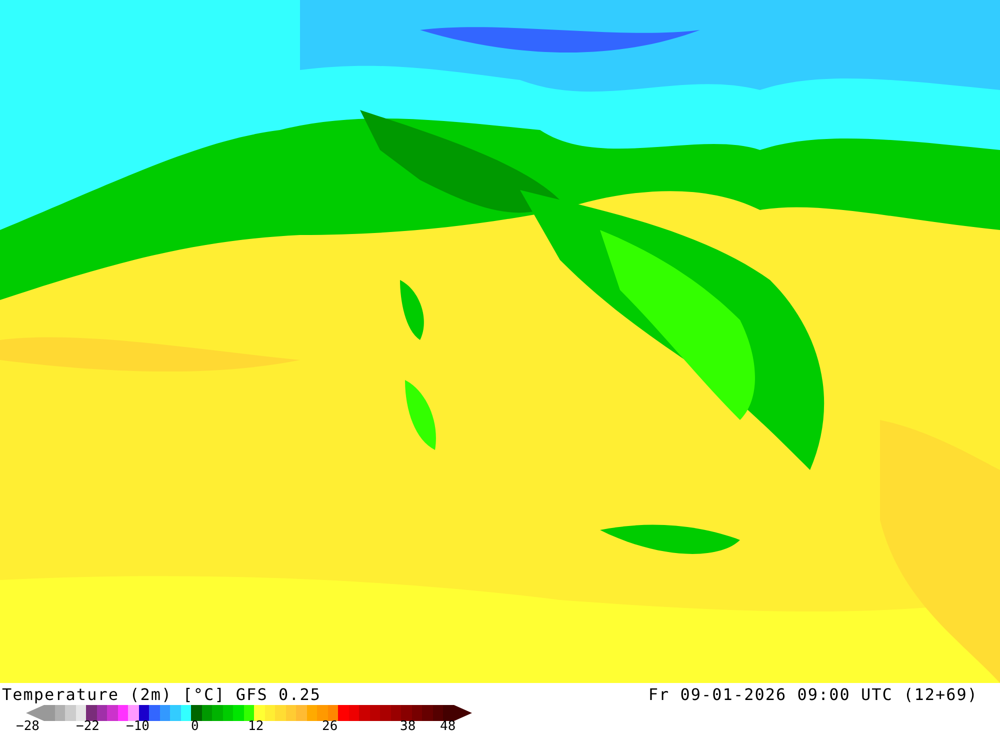 The width and height of the screenshot is (1000, 733). What do you see at coordinates (28, 726) in the screenshot?
I see `tick-label: −28` at bounding box center [28, 726].